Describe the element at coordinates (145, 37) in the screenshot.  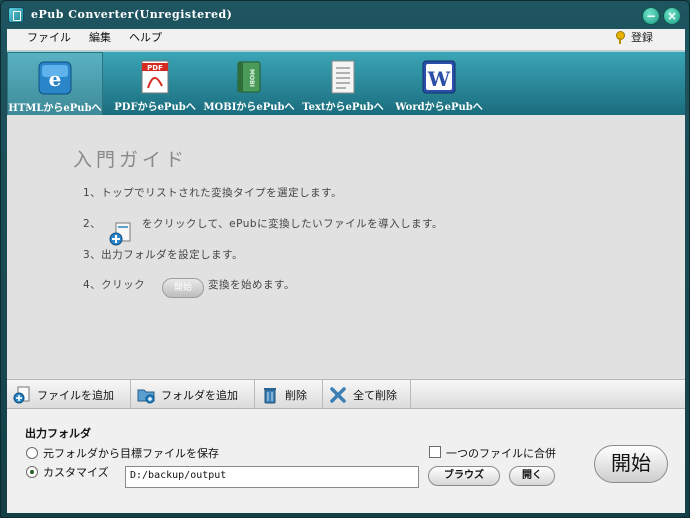
I see `menu-help: ヘルプ` at that location.